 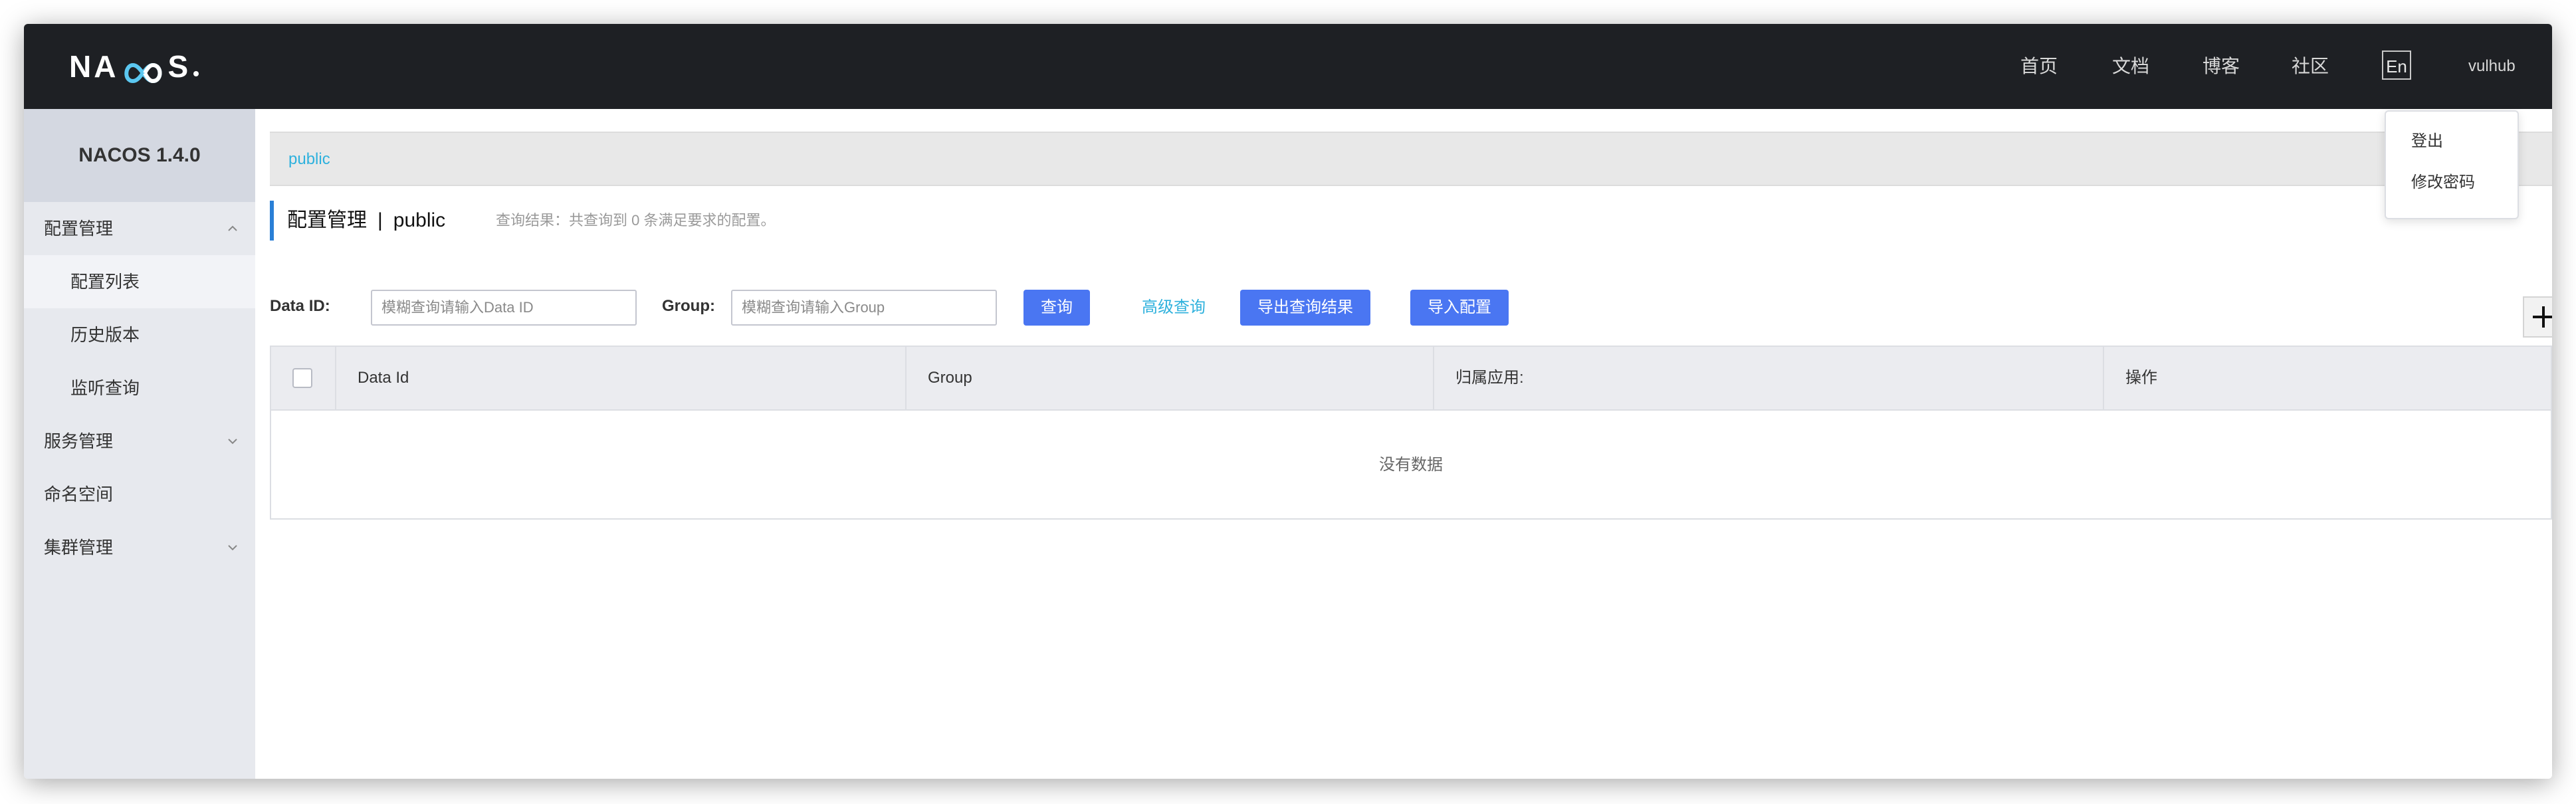 What do you see at coordinates (864, 308) in the screenshot?
I see `group-input` at bounding box center [864, 308].